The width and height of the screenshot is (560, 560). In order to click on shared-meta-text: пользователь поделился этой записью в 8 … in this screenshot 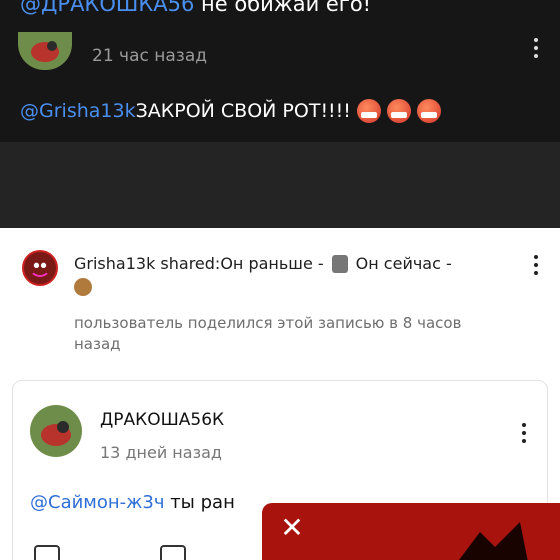, I will do `click(268, 333)`.